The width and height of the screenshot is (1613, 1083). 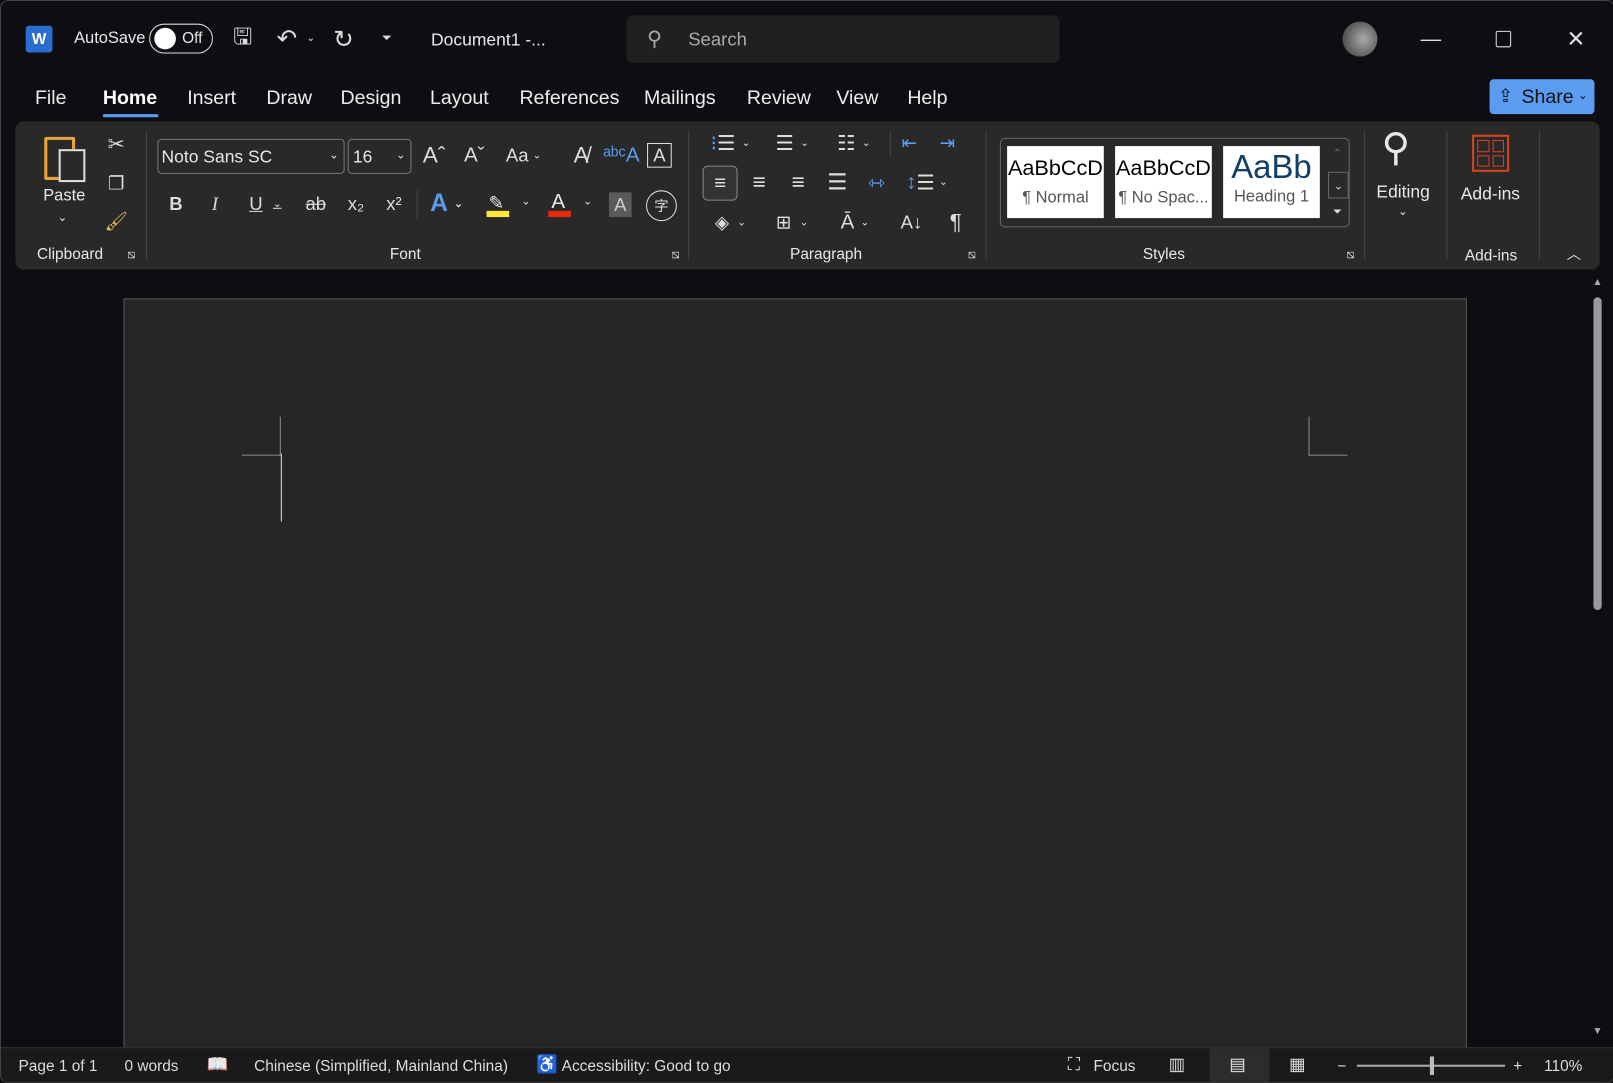 I want to click on tab-draw: Draw, so click(x=289, y=98).